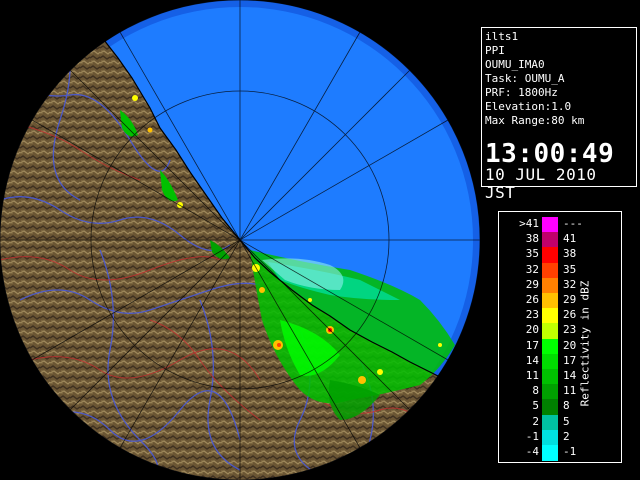  I want to click on task-name: Task: OUMU_A, so click(525, 78).